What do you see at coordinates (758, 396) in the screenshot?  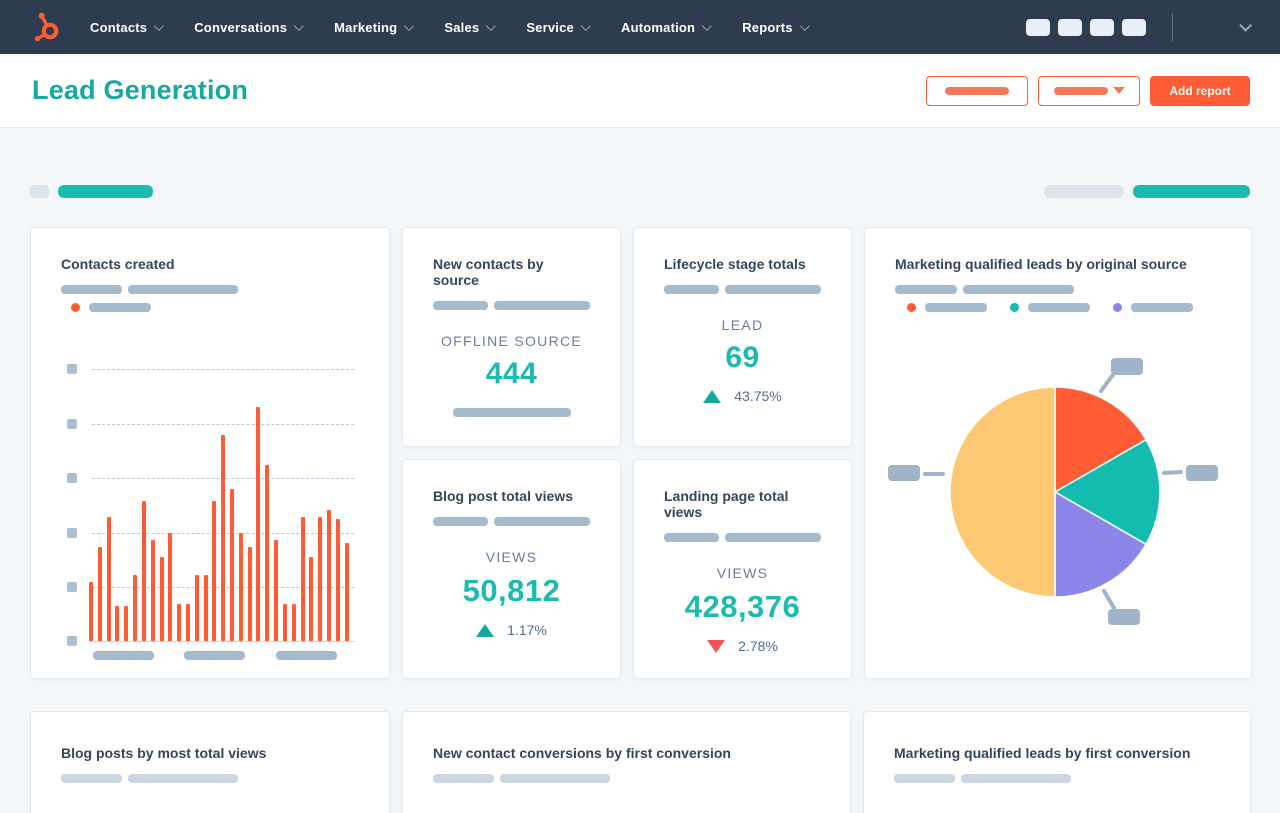 I see `change-value: 43.75%` at bounding box center [758, 396].